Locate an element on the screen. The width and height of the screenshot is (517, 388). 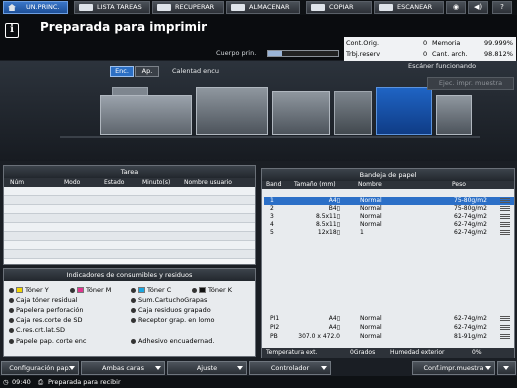
finisher-unit is located at coordinates (404, 111).